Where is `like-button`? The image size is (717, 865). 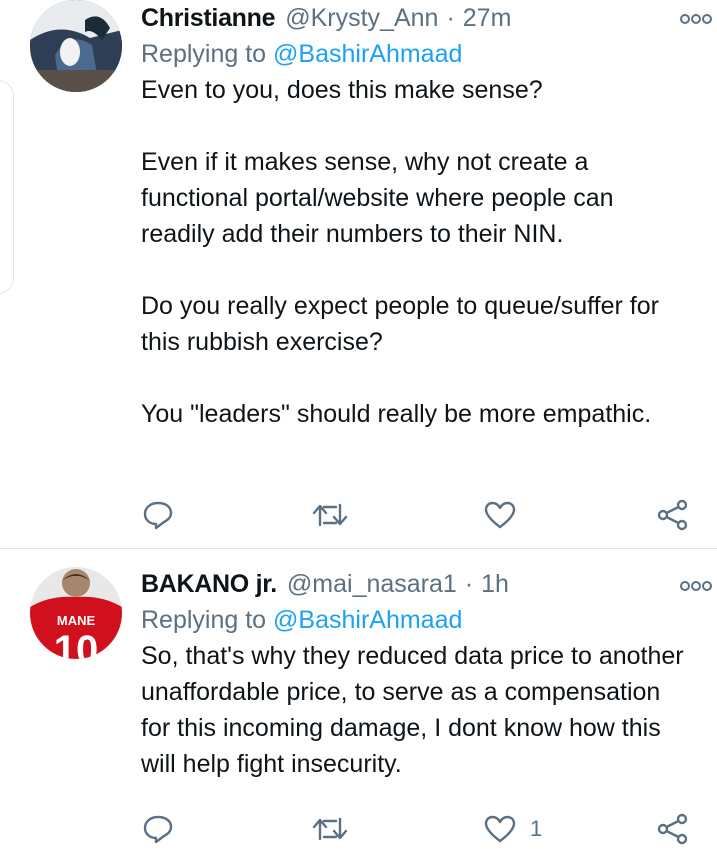 like-button is located at coordinates (507, 515).